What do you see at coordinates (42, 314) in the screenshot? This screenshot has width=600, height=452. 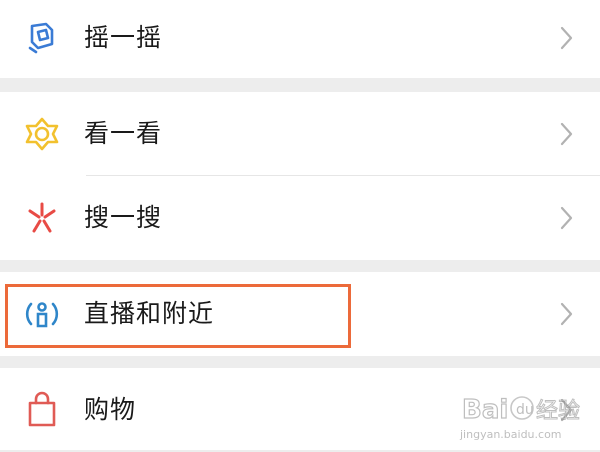 I see `live-nearby-icon` at bounding box center [42, 314].